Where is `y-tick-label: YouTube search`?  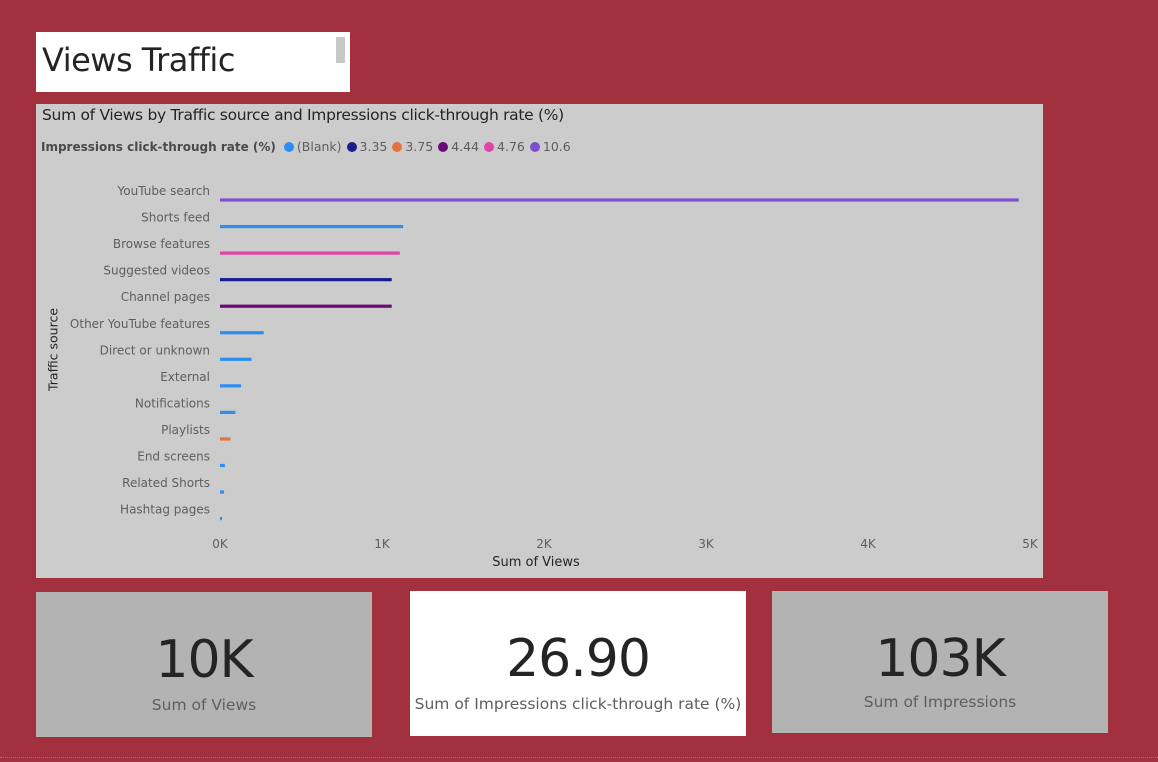 y-tick-label: YouTube search is located at coordinates (163, 191).